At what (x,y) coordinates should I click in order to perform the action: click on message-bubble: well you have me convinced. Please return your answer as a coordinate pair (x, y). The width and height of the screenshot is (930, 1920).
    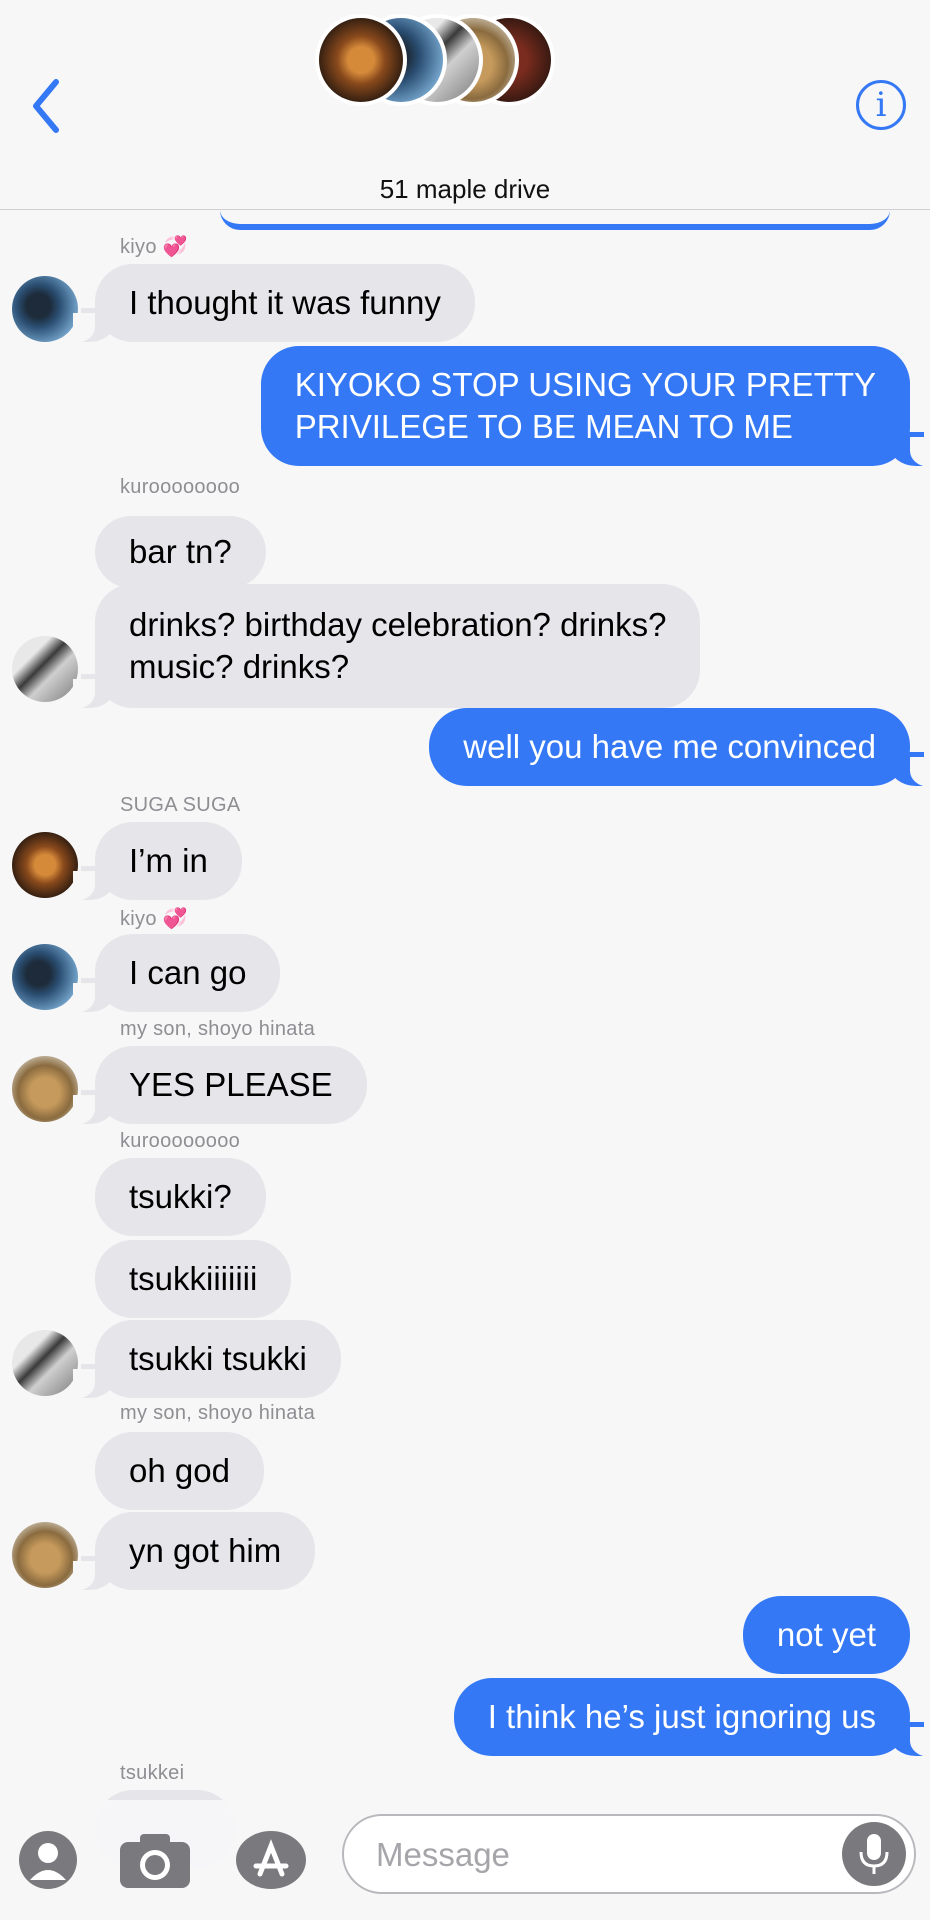
    Looking at the image, I should click on (679, 747).